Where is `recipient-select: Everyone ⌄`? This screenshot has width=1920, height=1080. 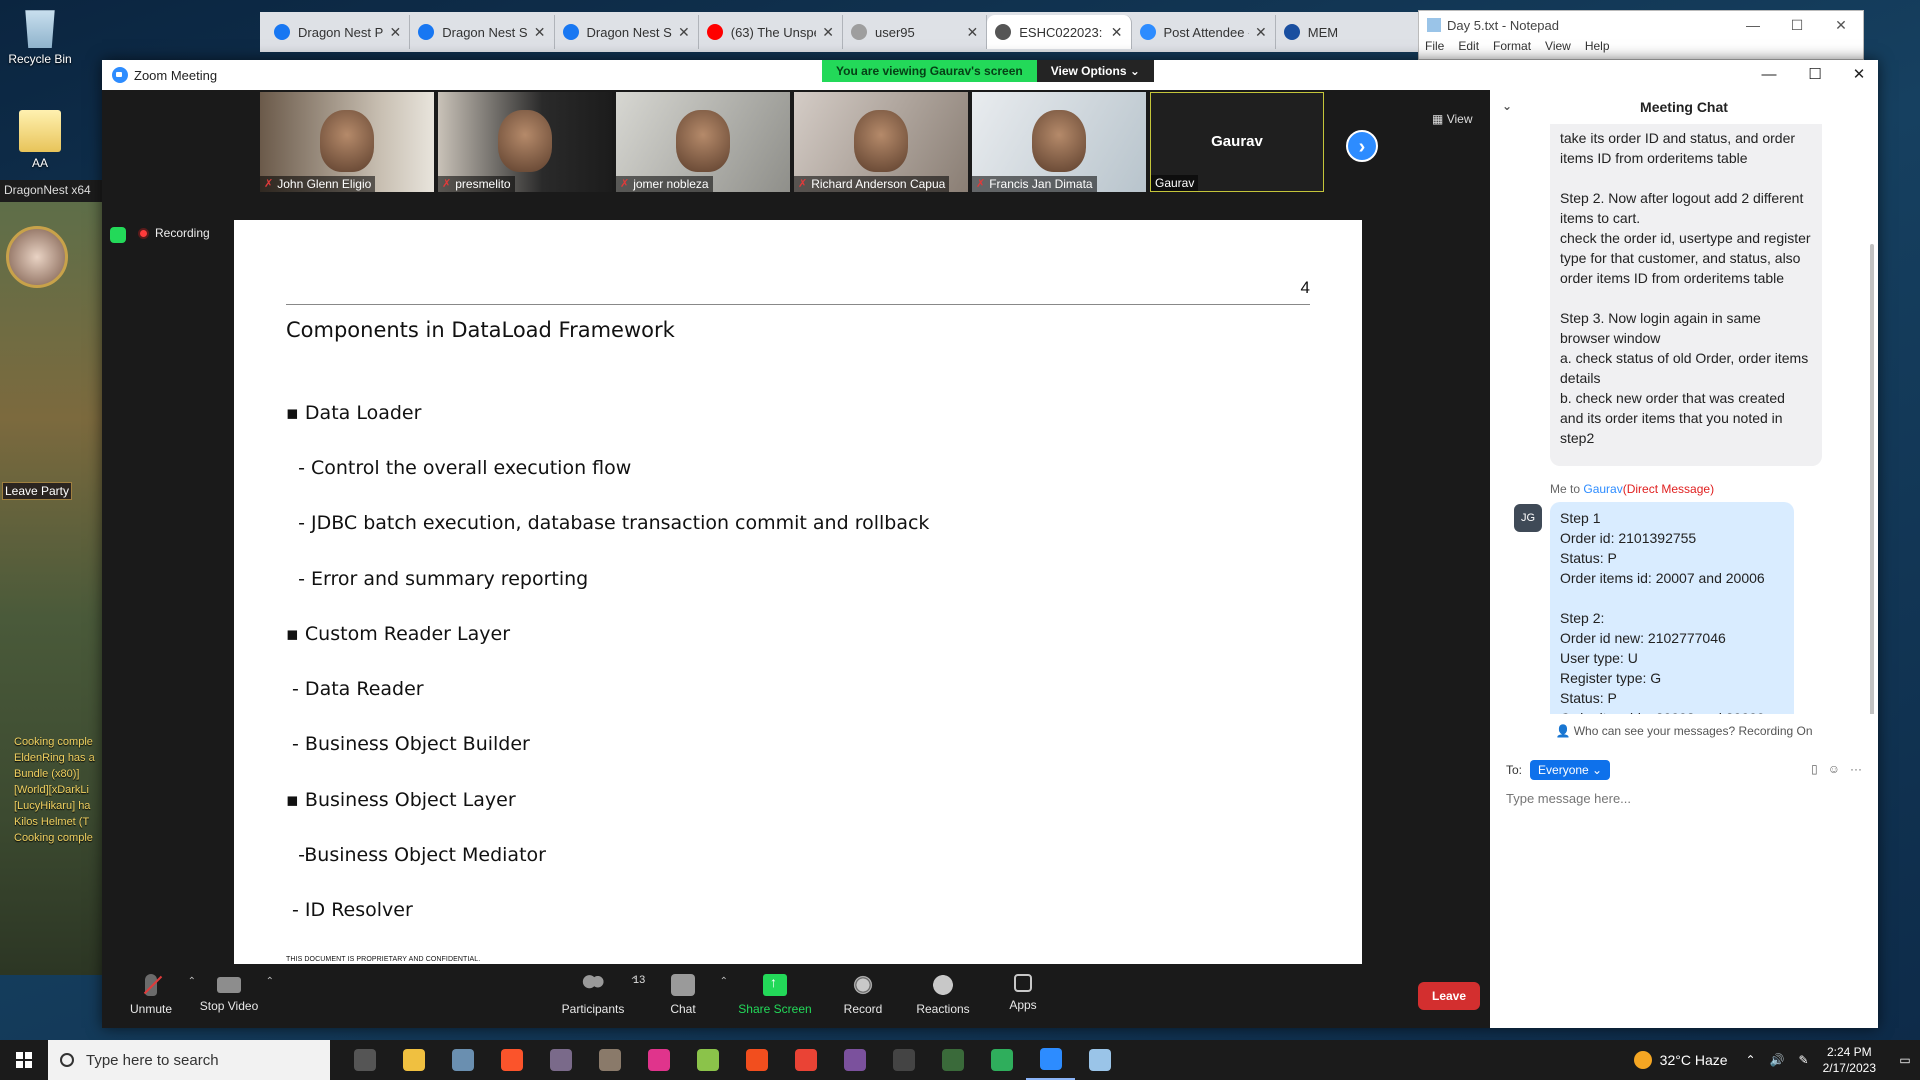
recipient-select: Everyone ⌄ is located at coordinates (1570, 770).